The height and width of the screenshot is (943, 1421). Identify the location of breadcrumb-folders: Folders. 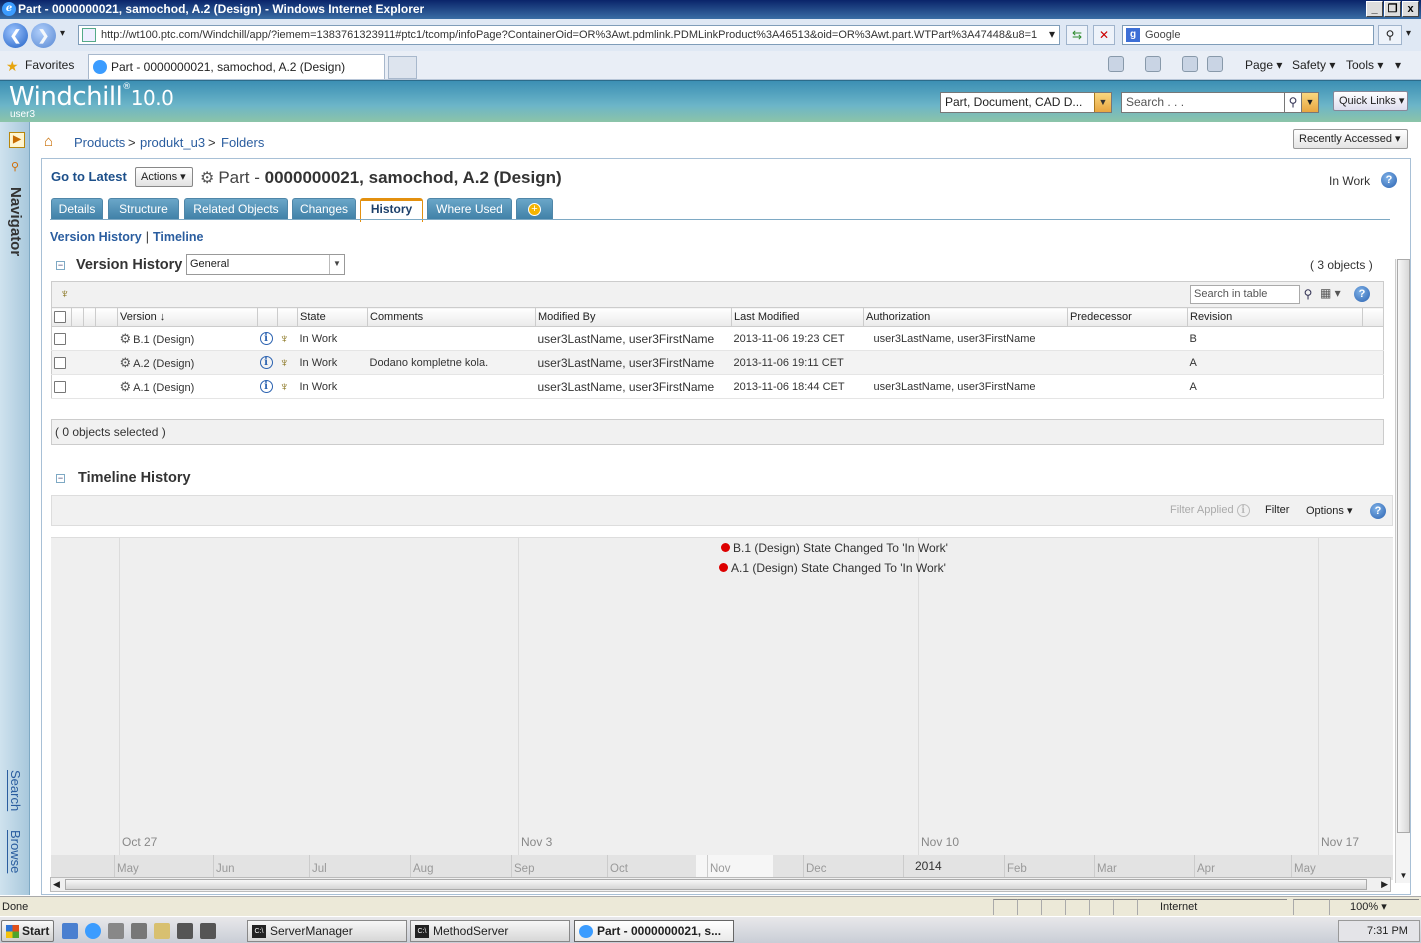
(242, 142).